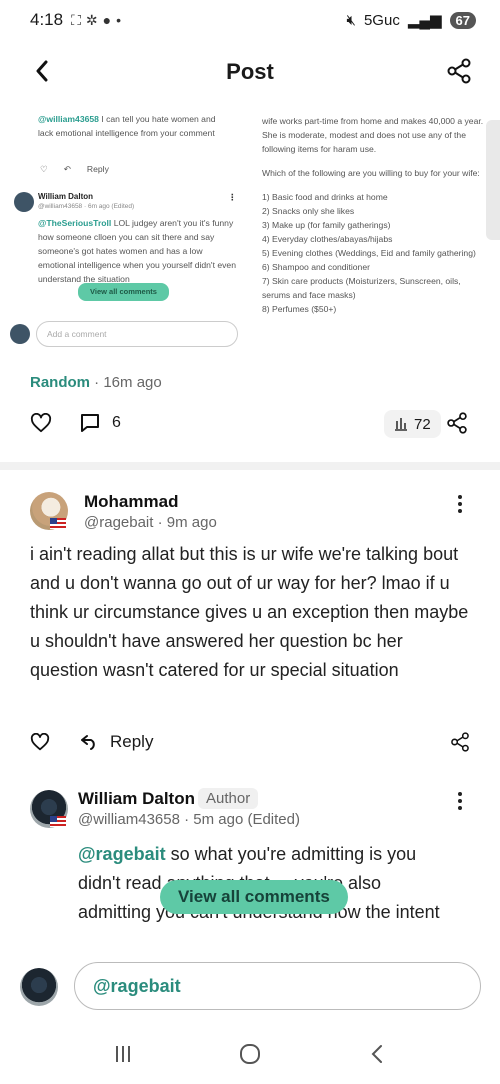 This screenshot has width=500, height=1084. What do you see at coordinates (326, 225) in the screenshot?
I see `embedded-question-item: 3) Make up (for family gatherings)` at bounding box center [326, 225].